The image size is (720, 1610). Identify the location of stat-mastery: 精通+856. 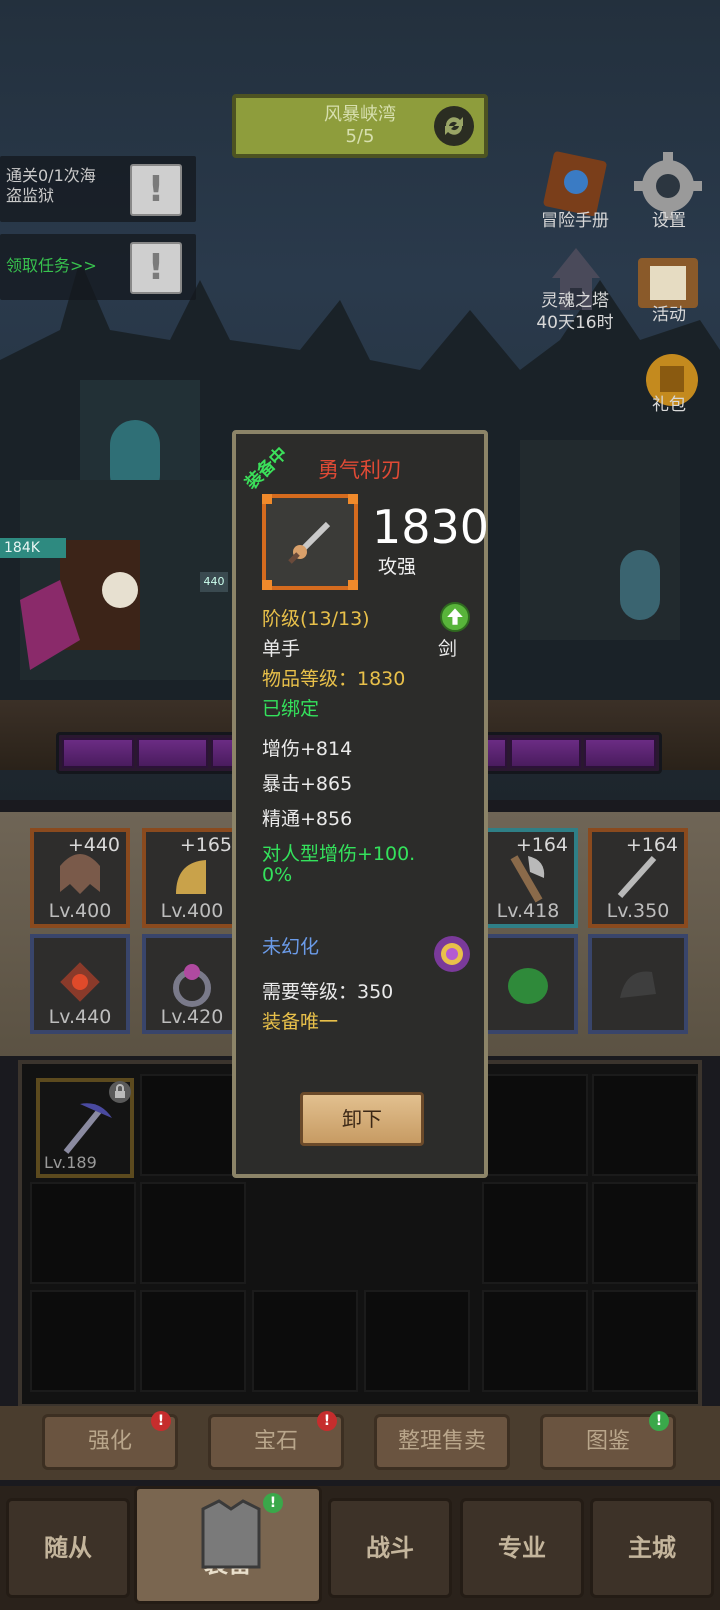
(307, 819).